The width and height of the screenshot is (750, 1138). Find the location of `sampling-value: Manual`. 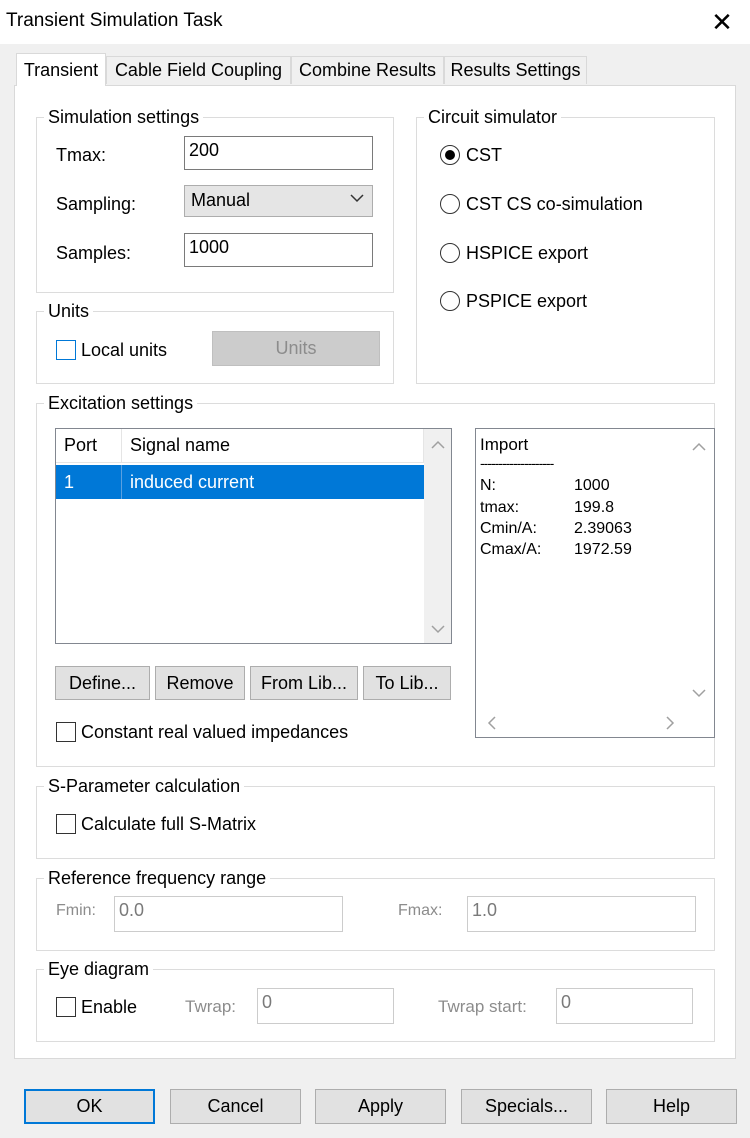

sampling-value: Manual is located at coordinates (221, 200).